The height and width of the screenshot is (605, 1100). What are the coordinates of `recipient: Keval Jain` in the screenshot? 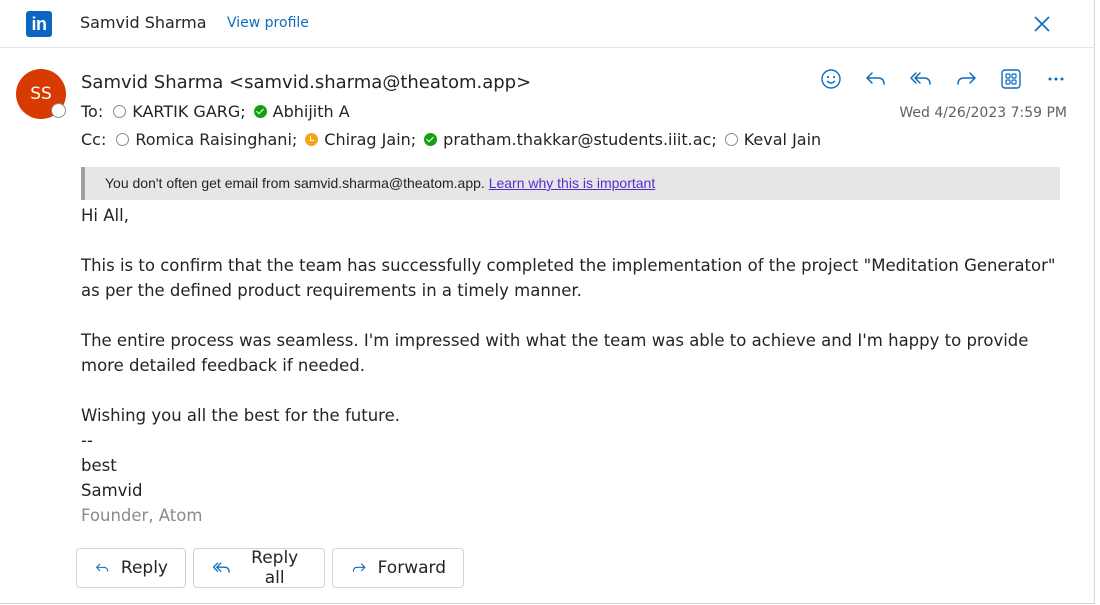 It's located at (773, 139).